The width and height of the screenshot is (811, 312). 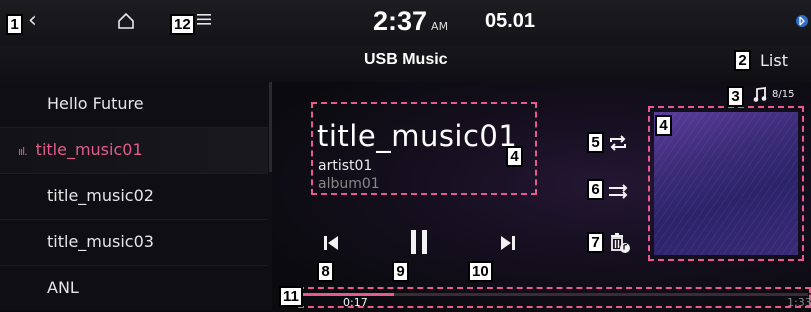 I want to click on playlist-item-label: title_music02, so click(x=100, y=195).